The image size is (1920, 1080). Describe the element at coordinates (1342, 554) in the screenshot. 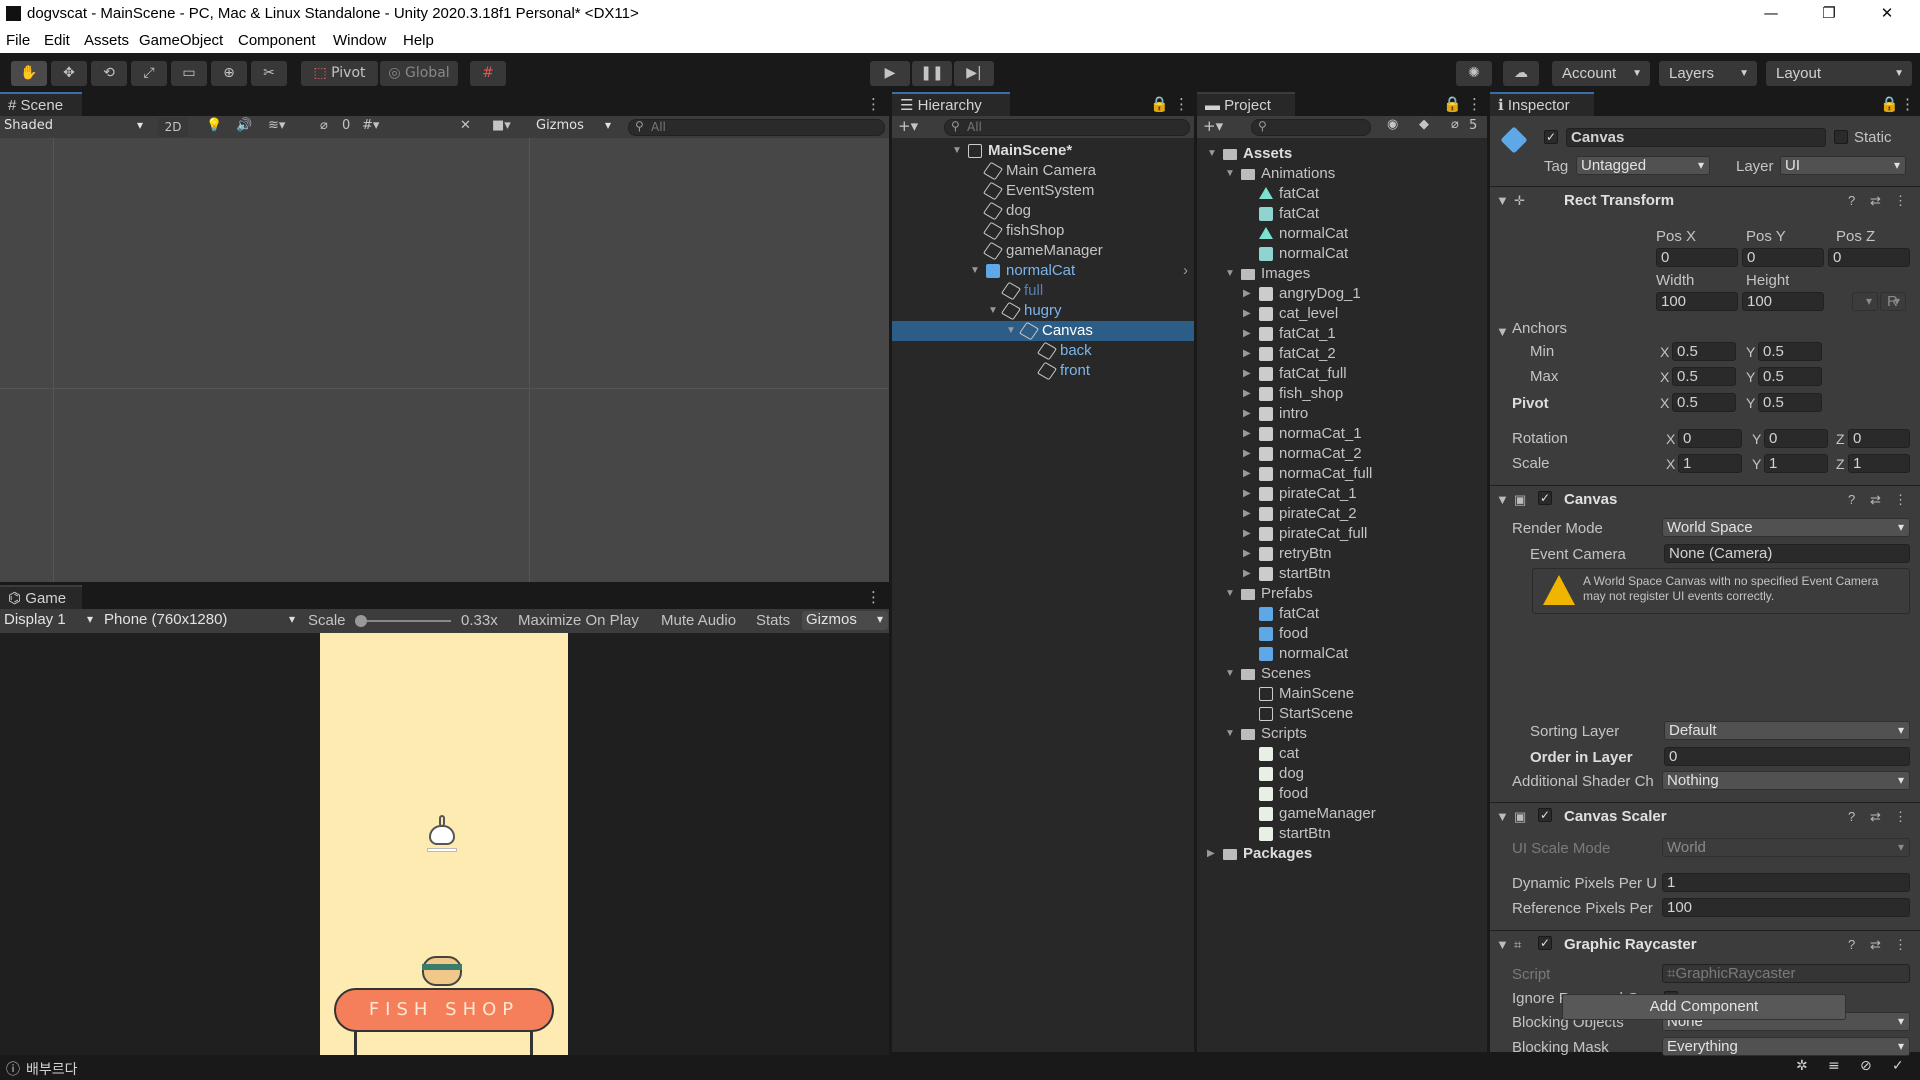

I see `tree-row: ▶ retryBtn` at that location.